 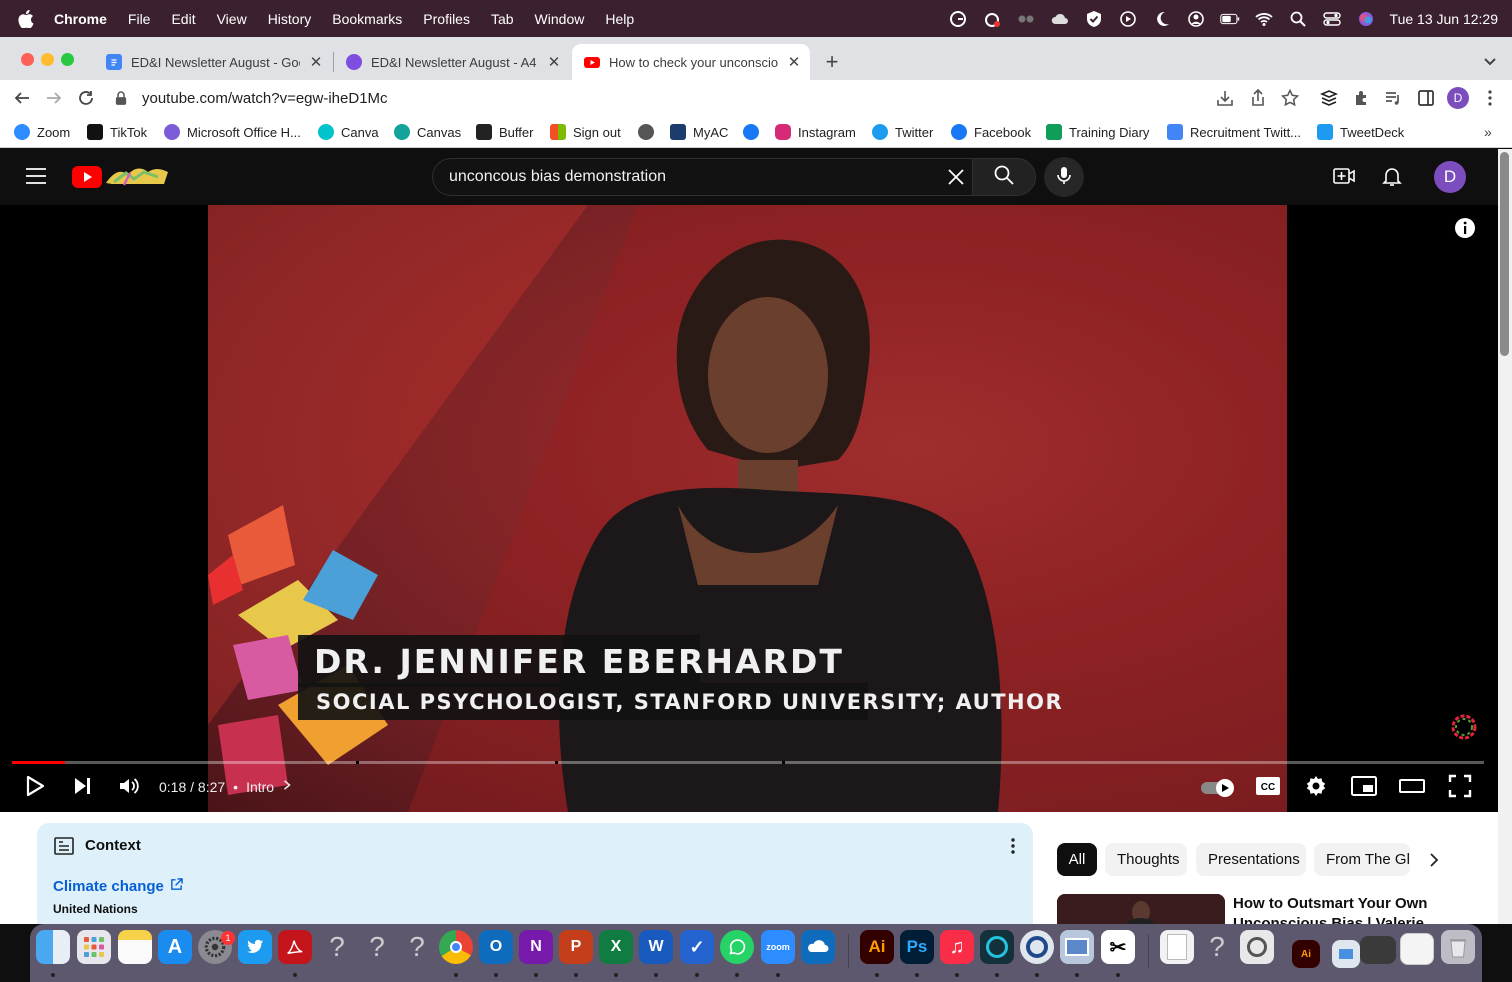 What do you see at coordinates (1097, 132) in the screenshot?
I see `bookmark-training-diary: Training Diary` at bounding box center [1097, 132].